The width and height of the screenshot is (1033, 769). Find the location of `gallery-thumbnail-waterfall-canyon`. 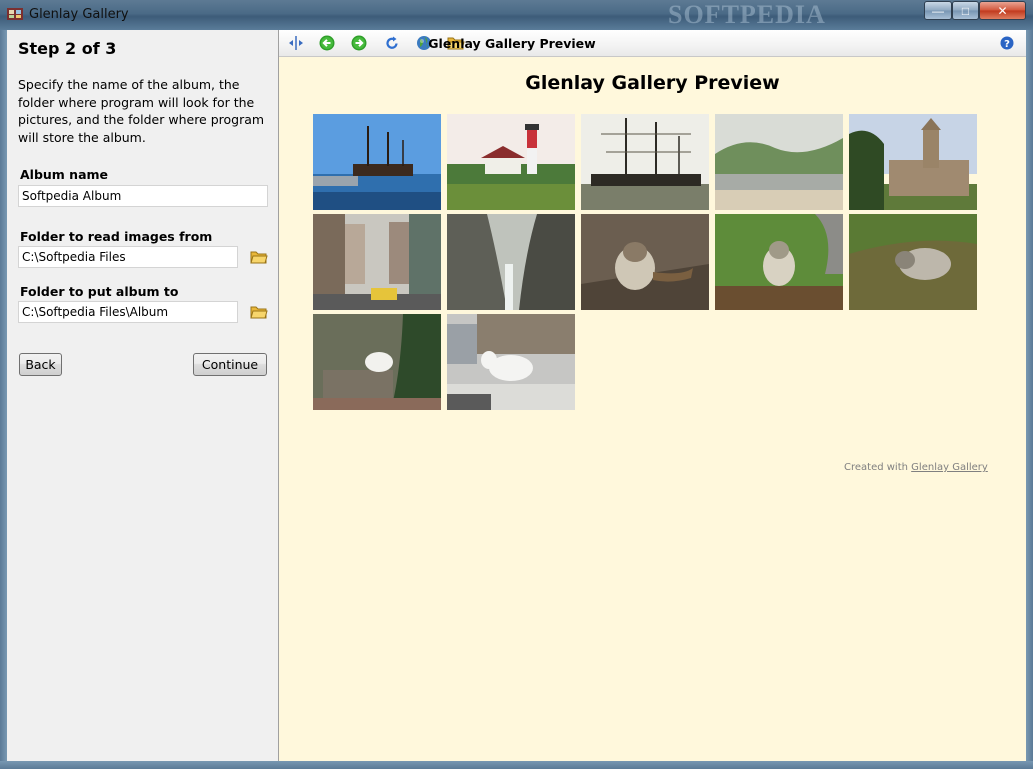

gallery-thumbnail-waterfall-canyon is located at coordinates (511, 262).